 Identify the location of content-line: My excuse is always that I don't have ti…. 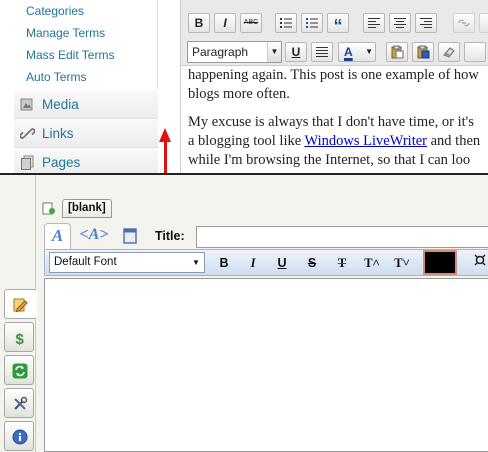
(331, 122).